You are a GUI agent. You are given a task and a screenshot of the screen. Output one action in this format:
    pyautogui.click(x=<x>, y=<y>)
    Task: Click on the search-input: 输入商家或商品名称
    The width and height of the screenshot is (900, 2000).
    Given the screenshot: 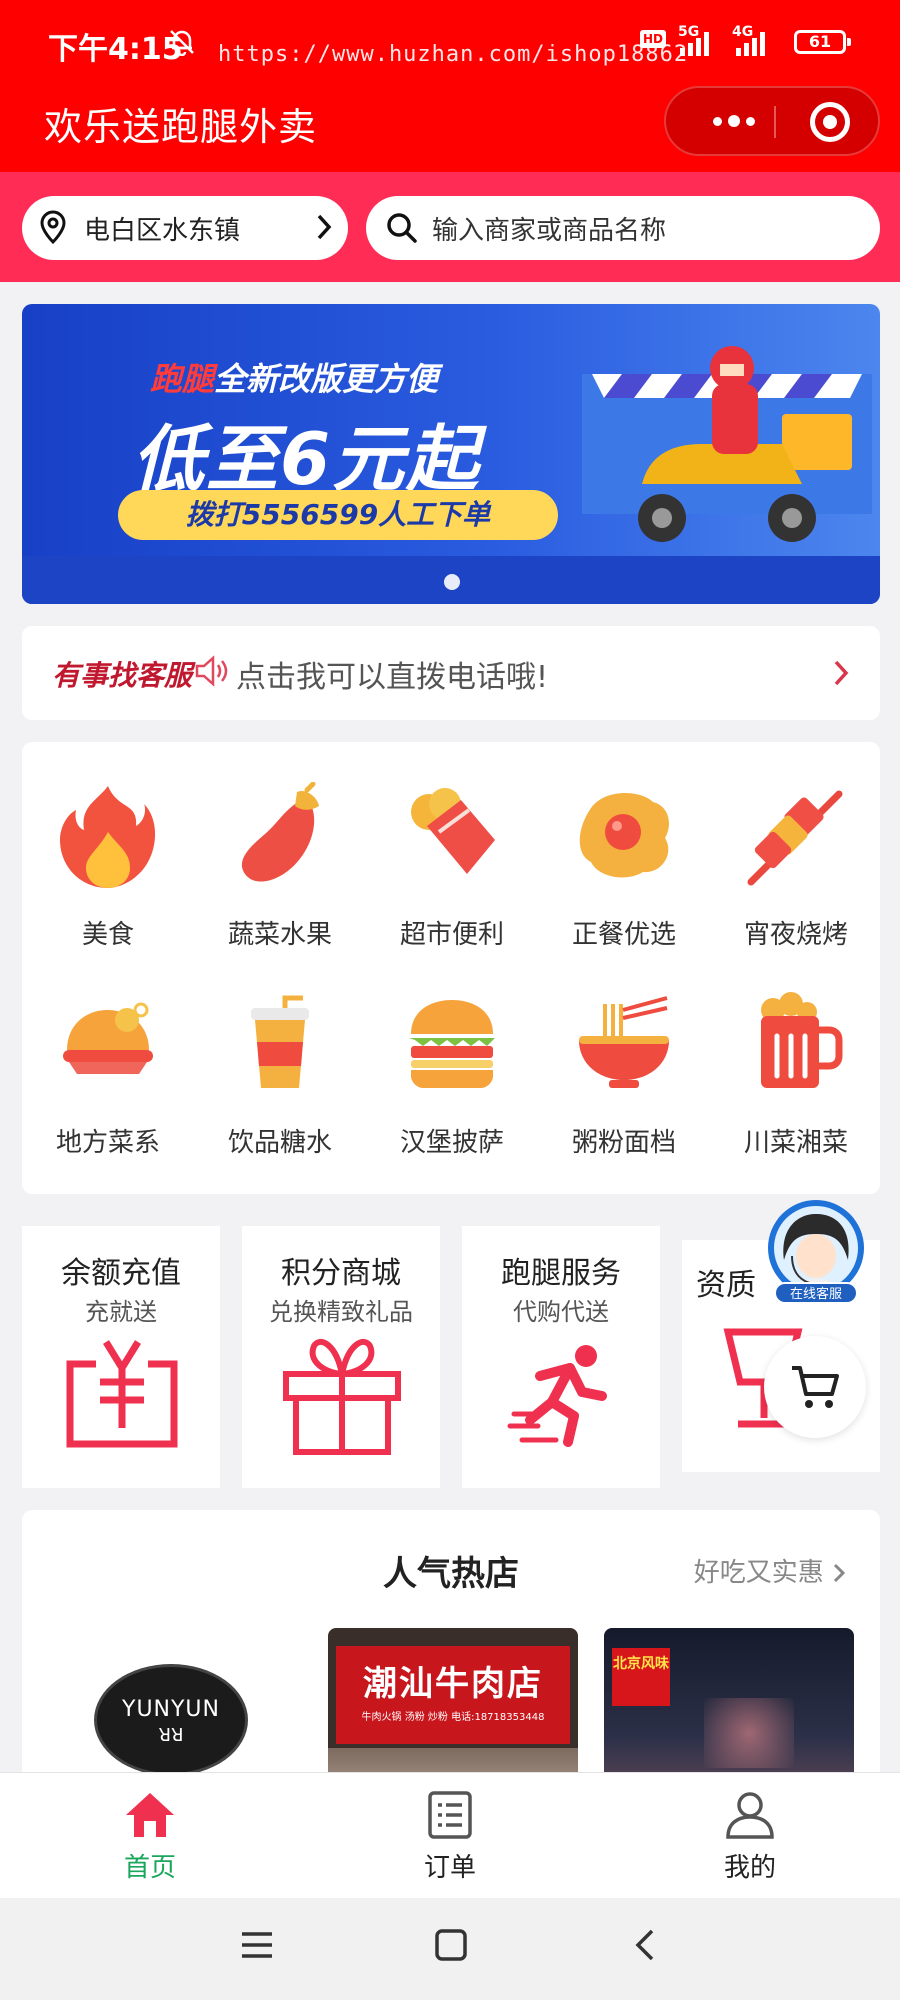 What is the action you would take?
    pyautogui.click(x=623, y=228)
    